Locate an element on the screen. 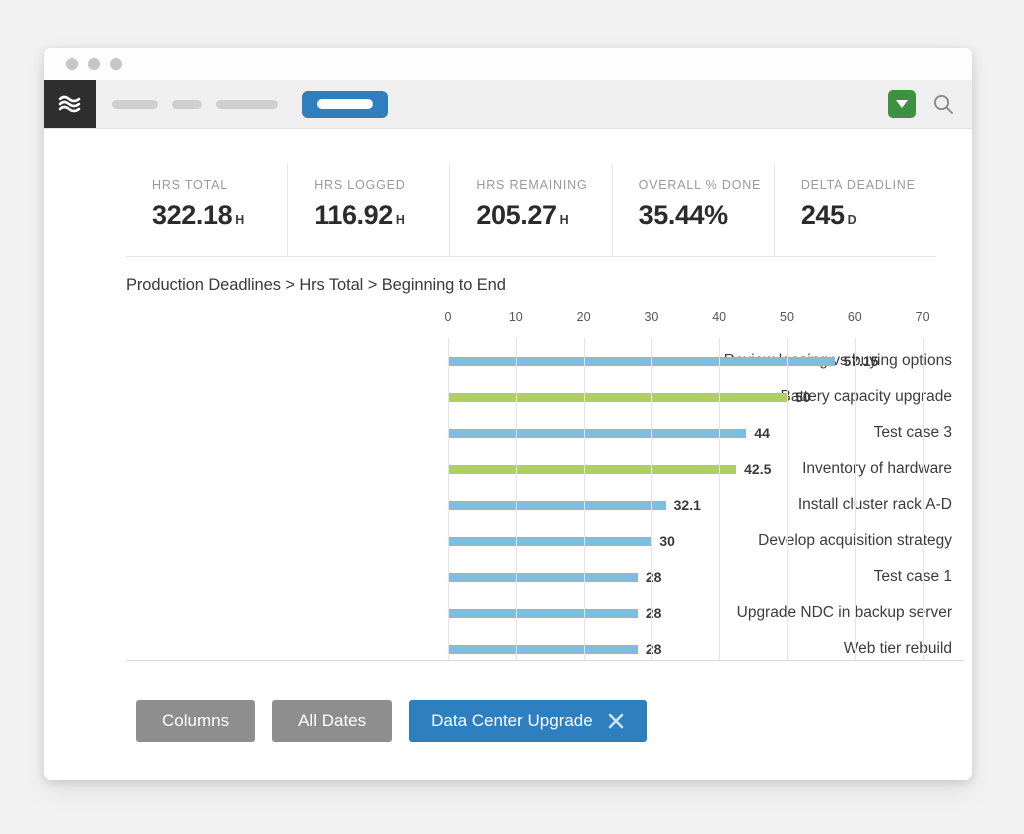 The height and width of the screenshot is (834, 1024). chart-row: Review leasing vs buying options 57.15 is located at coordinates (545, 361).